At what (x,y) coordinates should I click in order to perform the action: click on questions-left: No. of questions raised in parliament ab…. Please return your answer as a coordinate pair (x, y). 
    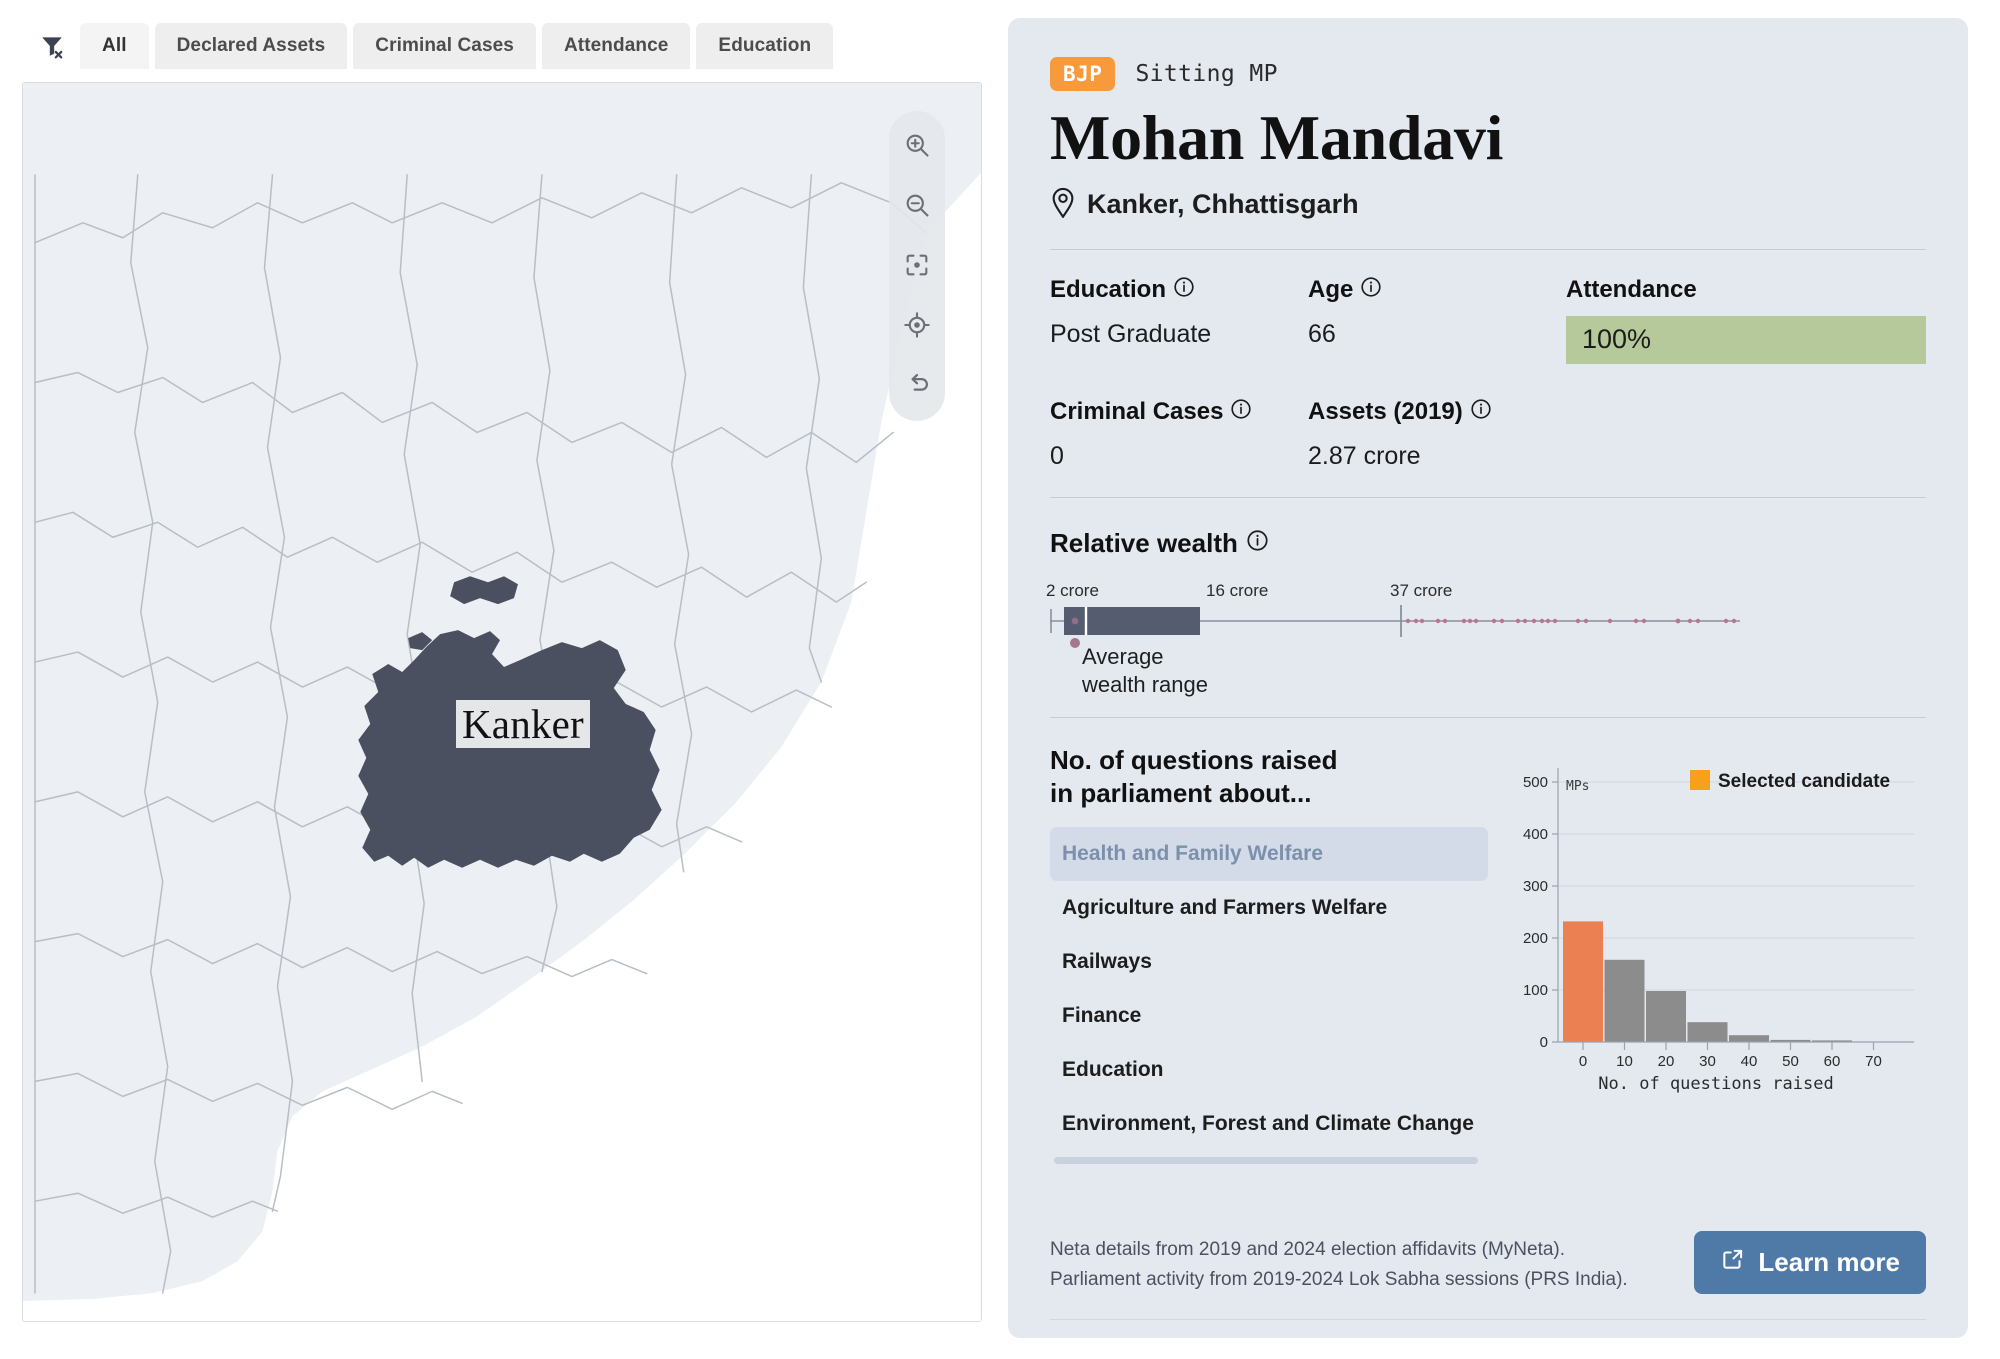
    Looking at the image, I should click on (1269, 954).